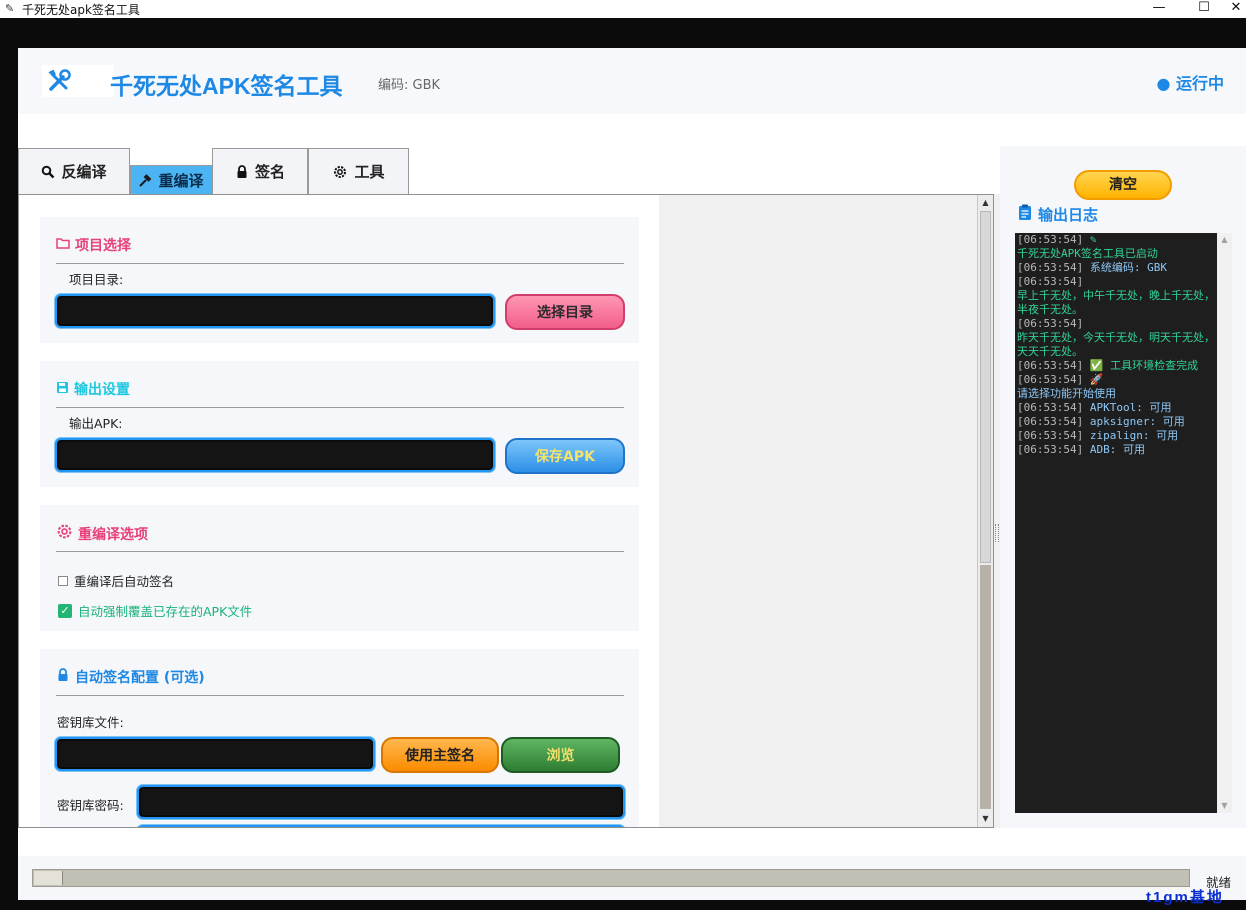  I want to click on signing-section: 自动签名配置 (可选) 密钥库文件: 使用主签名 浏览 密钥库密码:, so click(339, 738).